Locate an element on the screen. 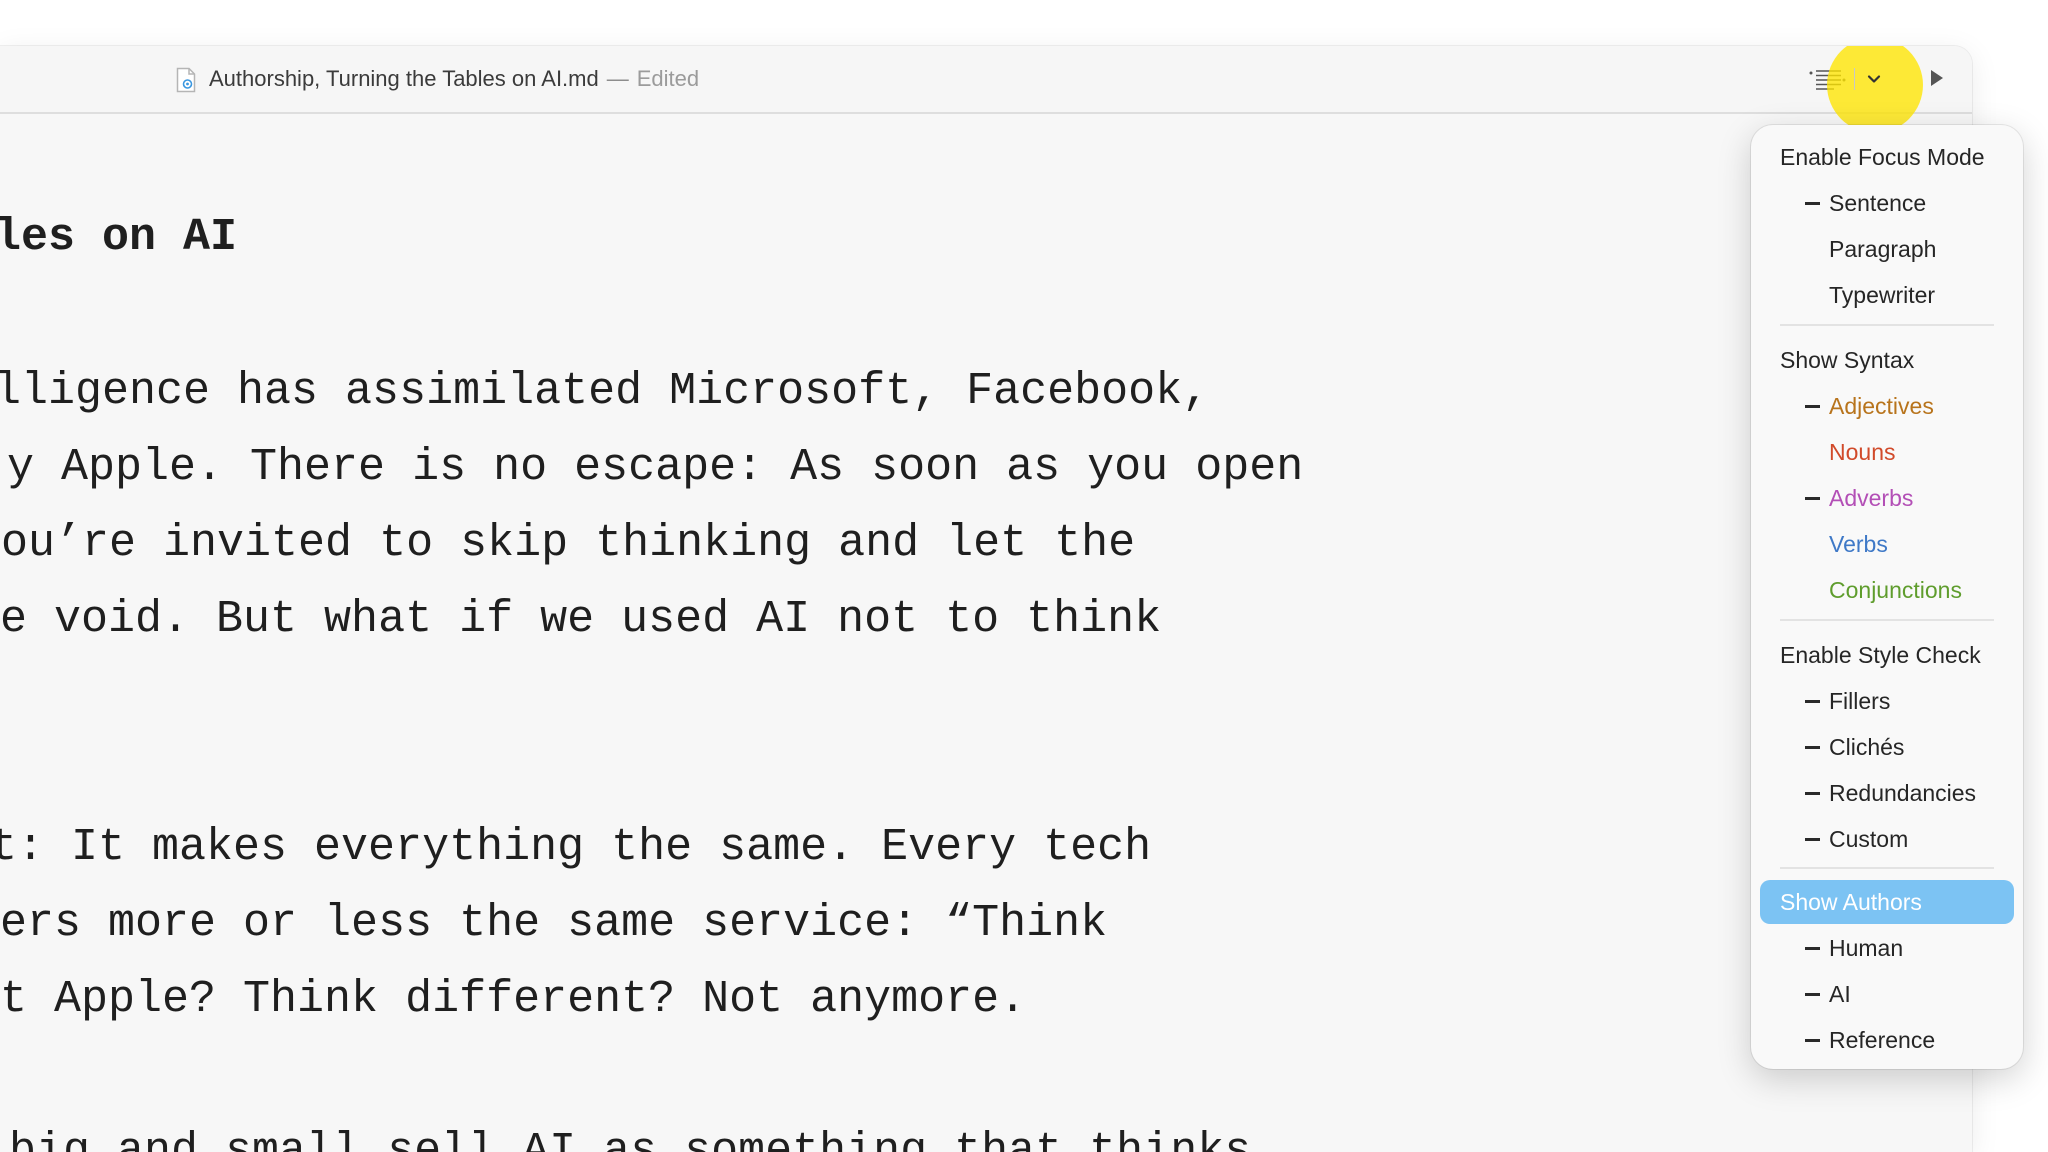 This screenshot has height=1152, width=2048. menu-item-ai: AI is located at coordinates (1887, 994).